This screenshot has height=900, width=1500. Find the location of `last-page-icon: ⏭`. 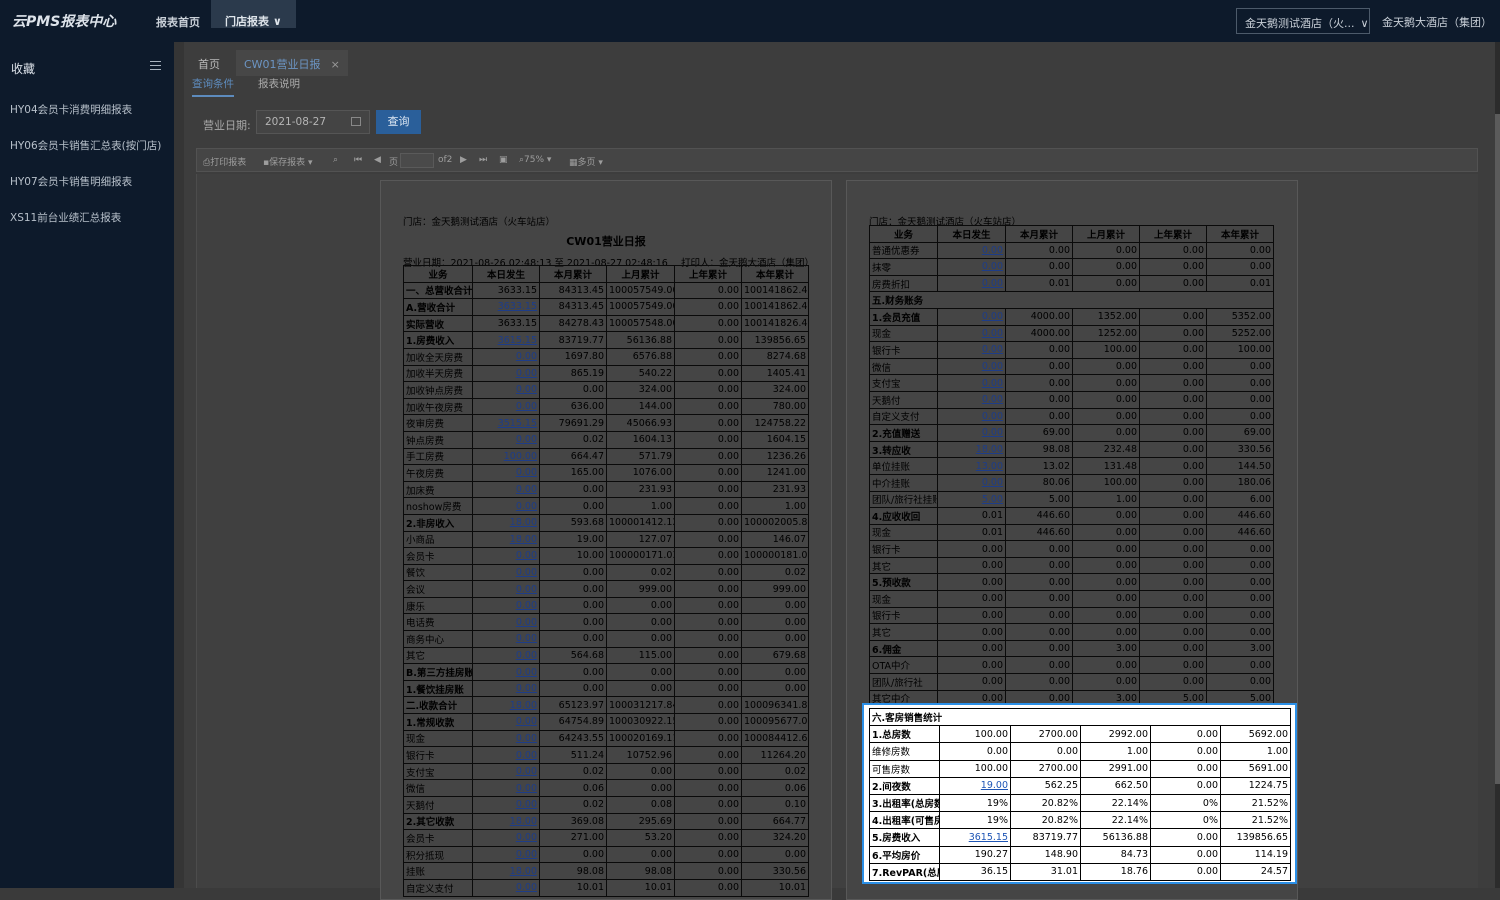

last-page-icon: ⏭ is located at coordinates (483, 160).